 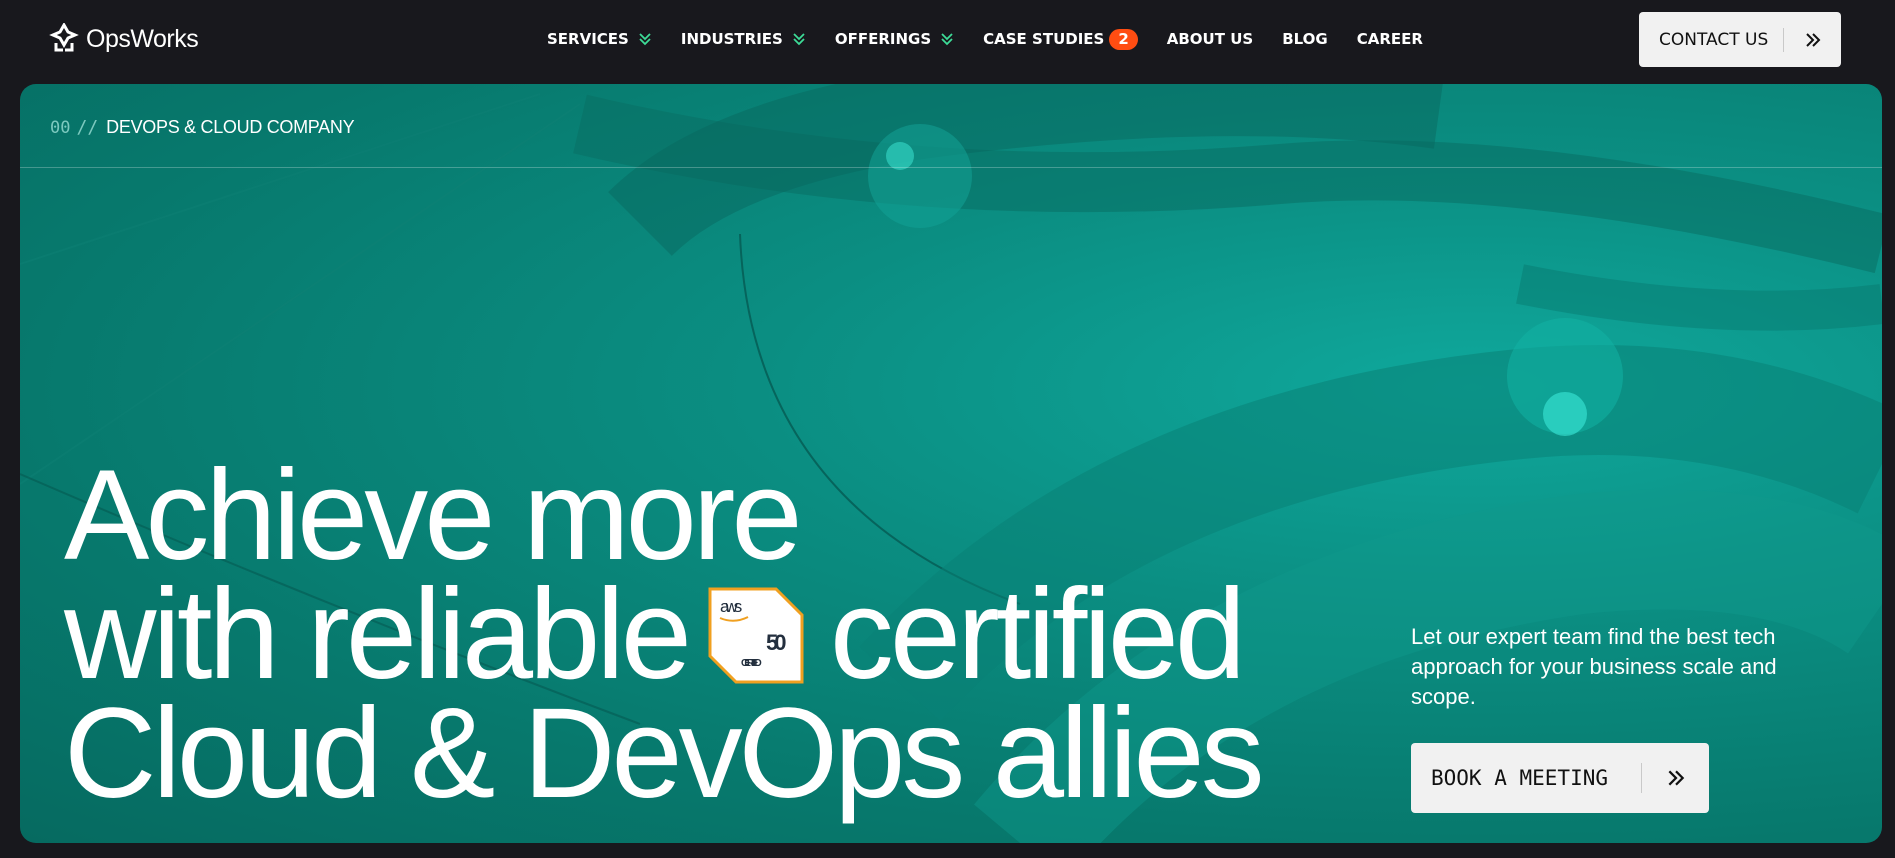 What do you see at coordinates (1044, 39) in the screenshot?
I see `nav-case-studies-label: CASE STUDIES` at bounding box center [1044, 39].